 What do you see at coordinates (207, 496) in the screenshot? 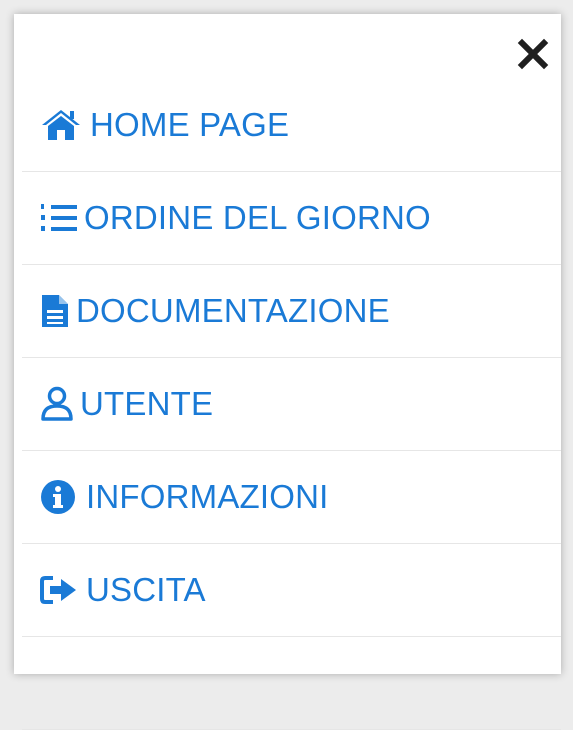
I see `menu-item-label: INFORMAZIONI` at bounding box center [207, 496].